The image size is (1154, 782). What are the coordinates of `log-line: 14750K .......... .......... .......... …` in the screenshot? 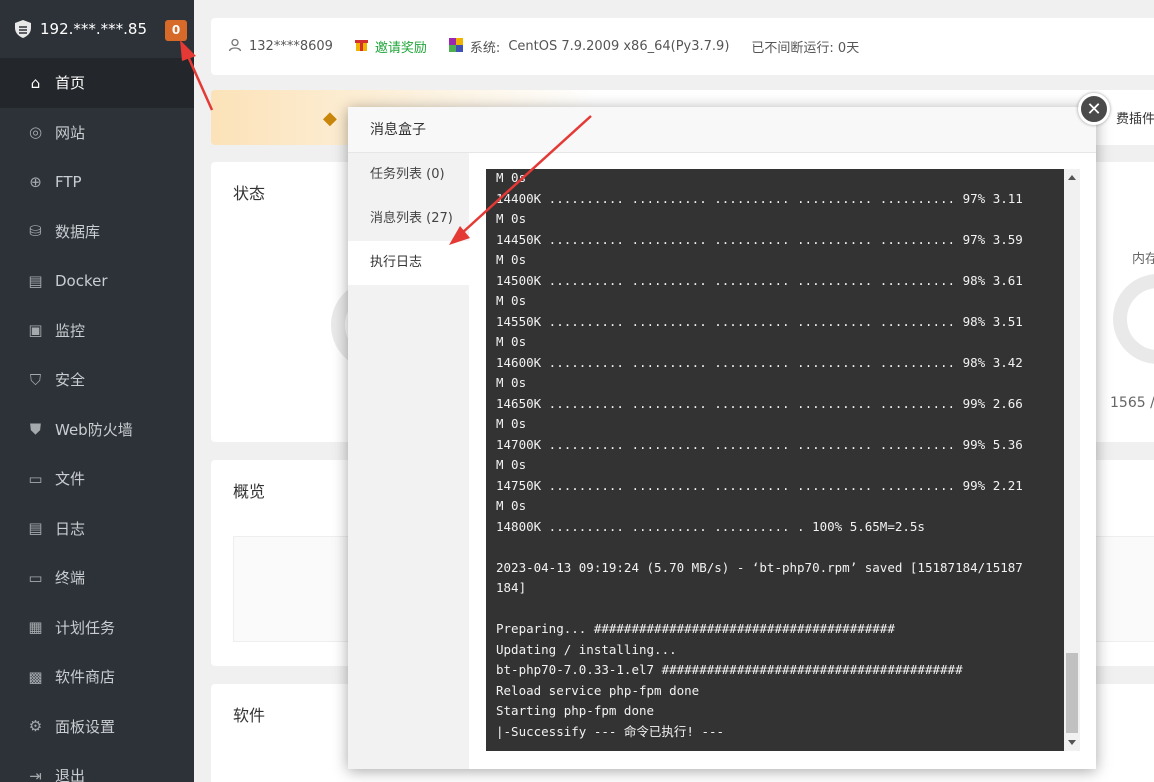 It's located at (759, 485).